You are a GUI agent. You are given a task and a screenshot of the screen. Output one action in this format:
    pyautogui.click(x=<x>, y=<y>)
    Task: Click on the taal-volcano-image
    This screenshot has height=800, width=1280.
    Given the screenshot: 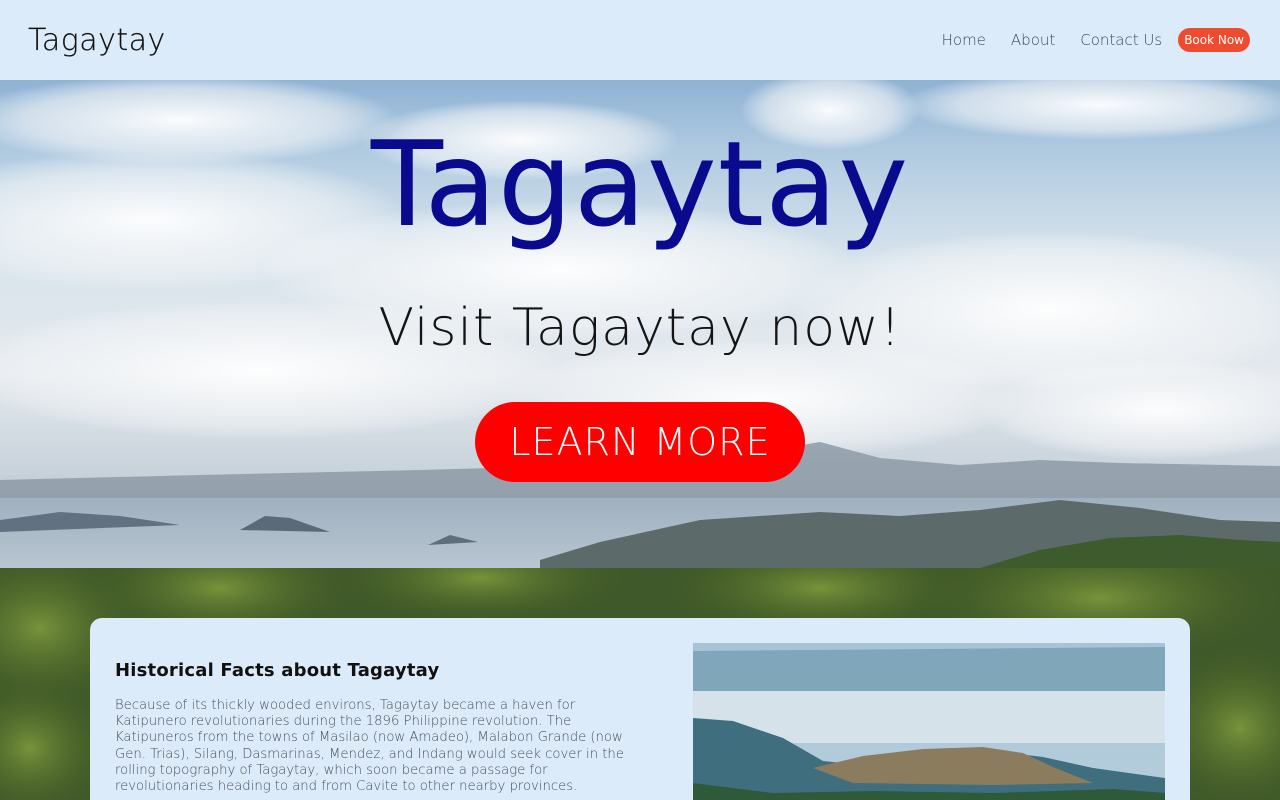 What is the action you would take?
    pyautogui.click(x=929, y=721)
    